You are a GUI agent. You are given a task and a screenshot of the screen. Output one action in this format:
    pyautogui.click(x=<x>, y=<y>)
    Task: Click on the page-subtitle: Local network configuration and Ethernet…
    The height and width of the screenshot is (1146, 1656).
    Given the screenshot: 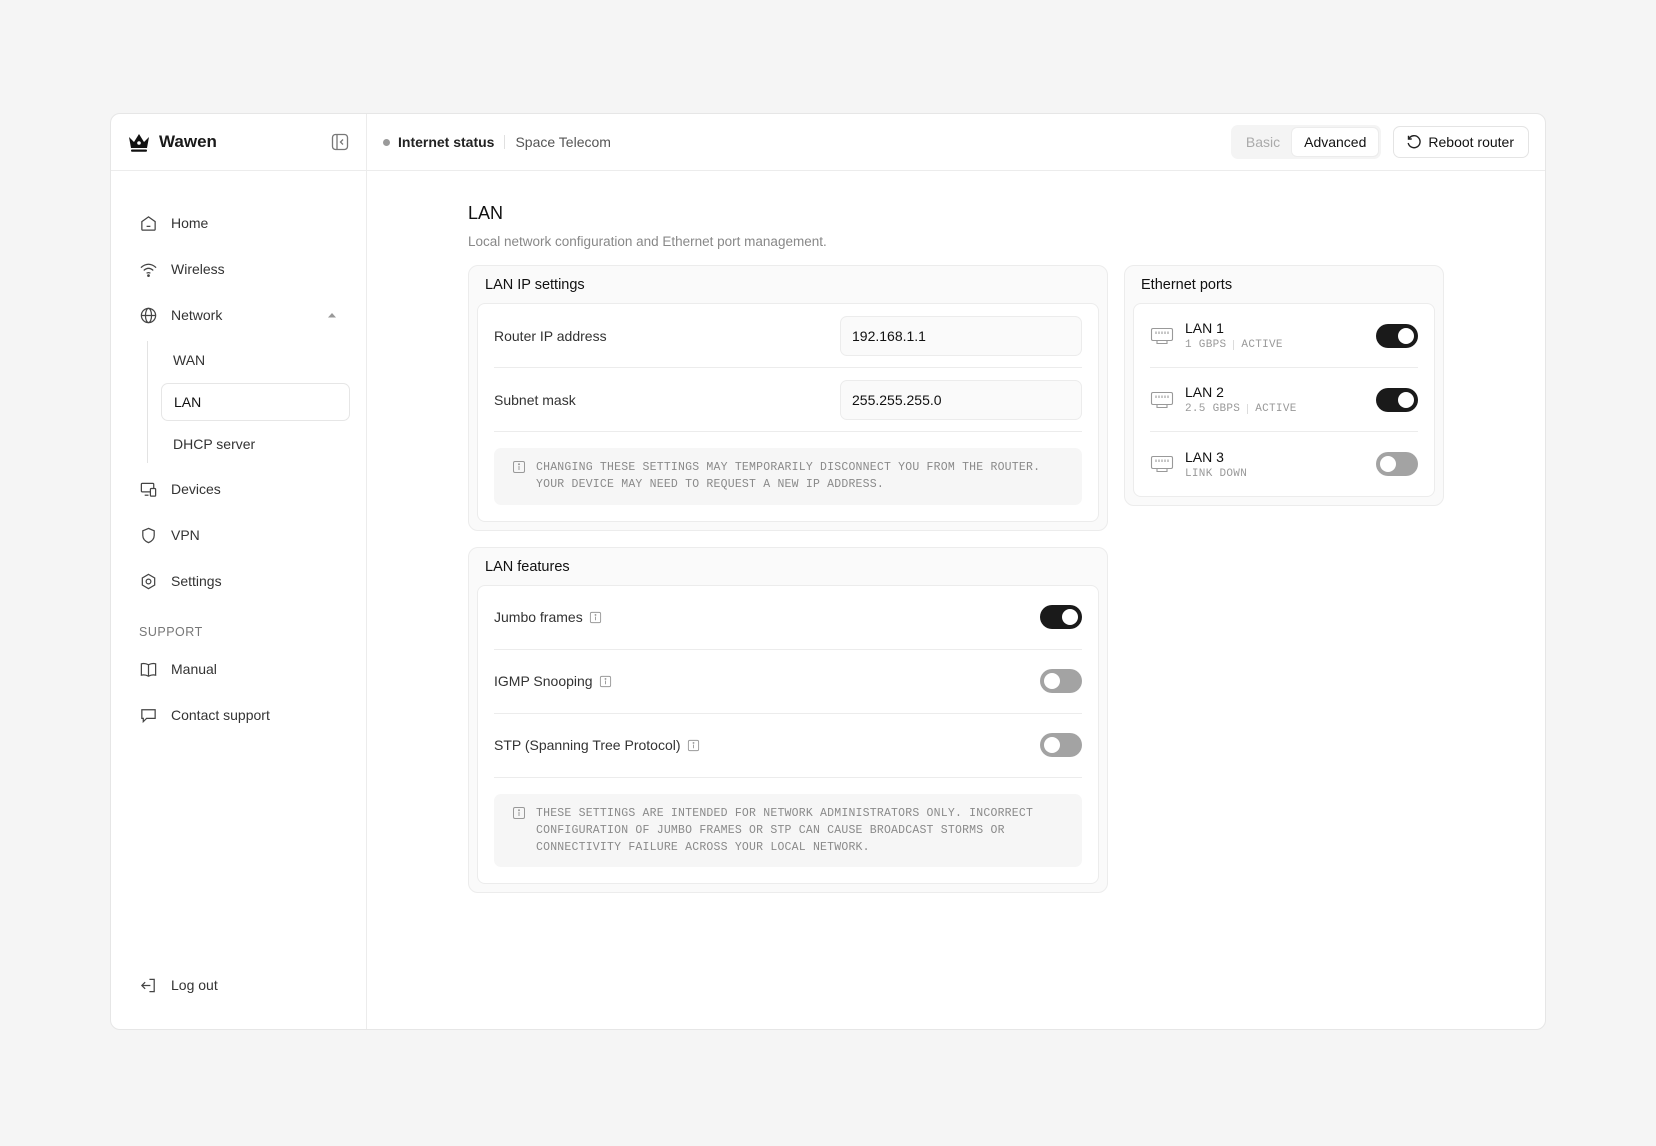 What is the action you would take?
    pyautogui.click(x=647, y=241)
    